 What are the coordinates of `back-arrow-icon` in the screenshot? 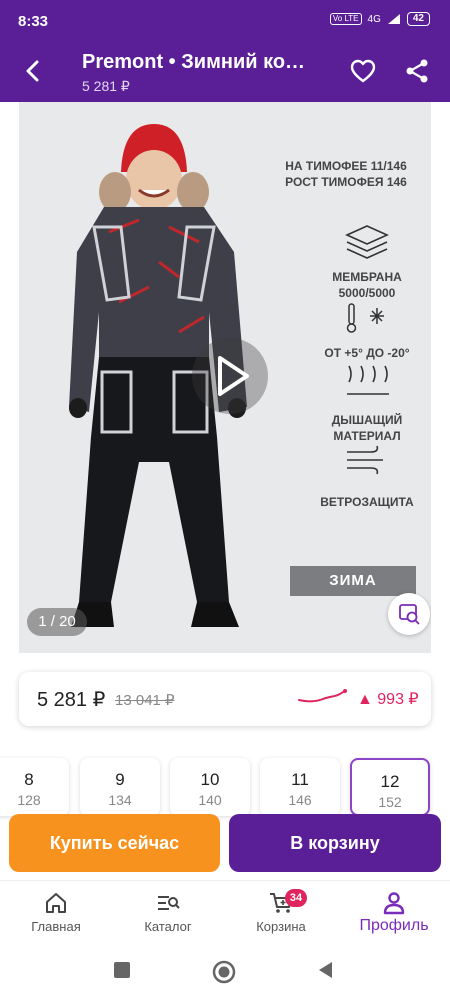 It's located at (32, 71).